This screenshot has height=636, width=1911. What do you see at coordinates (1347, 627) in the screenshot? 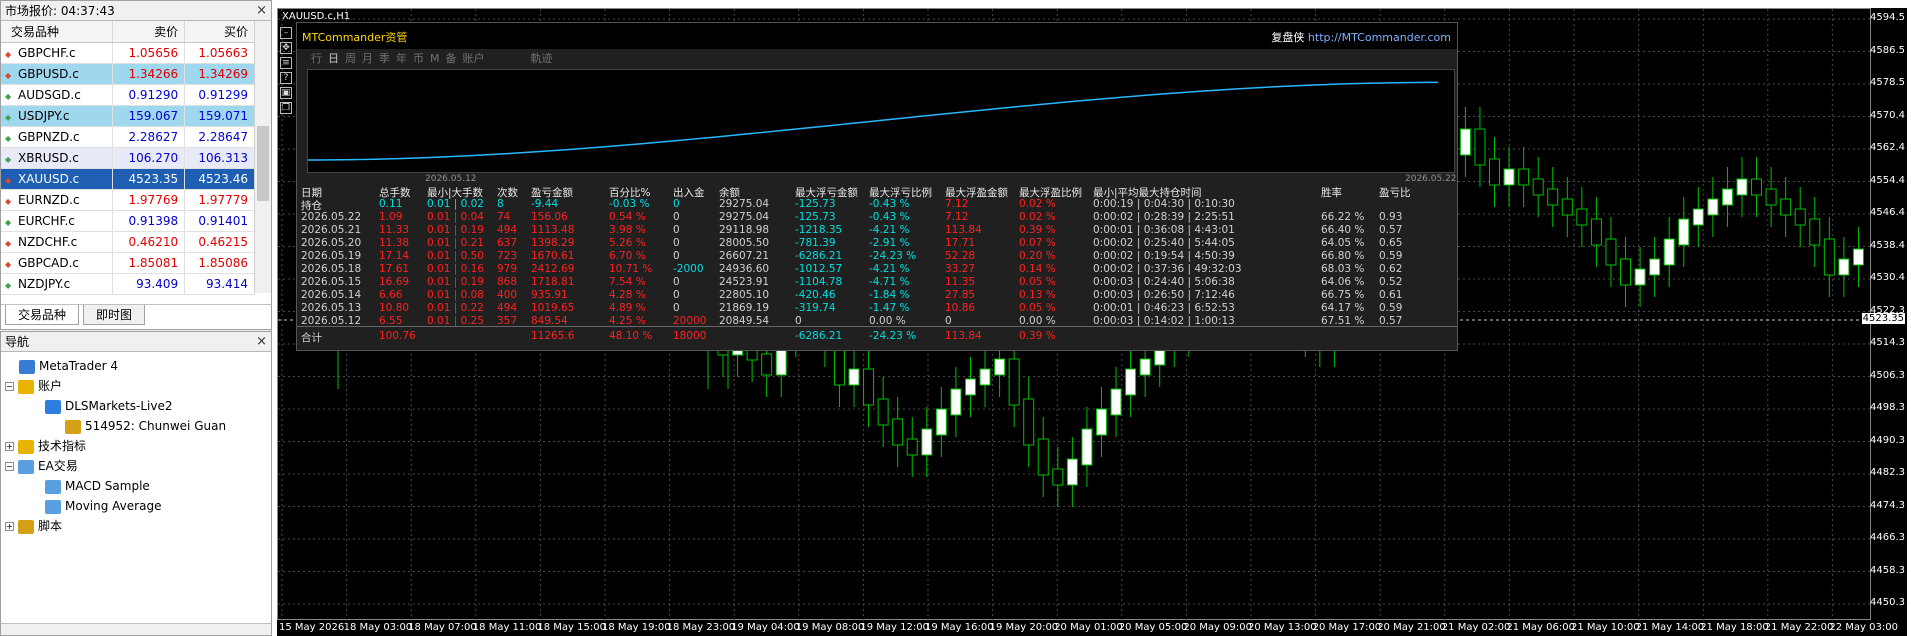
I see `time-tick-label: 20 May 17:00` at bounding box center [1347, 627].